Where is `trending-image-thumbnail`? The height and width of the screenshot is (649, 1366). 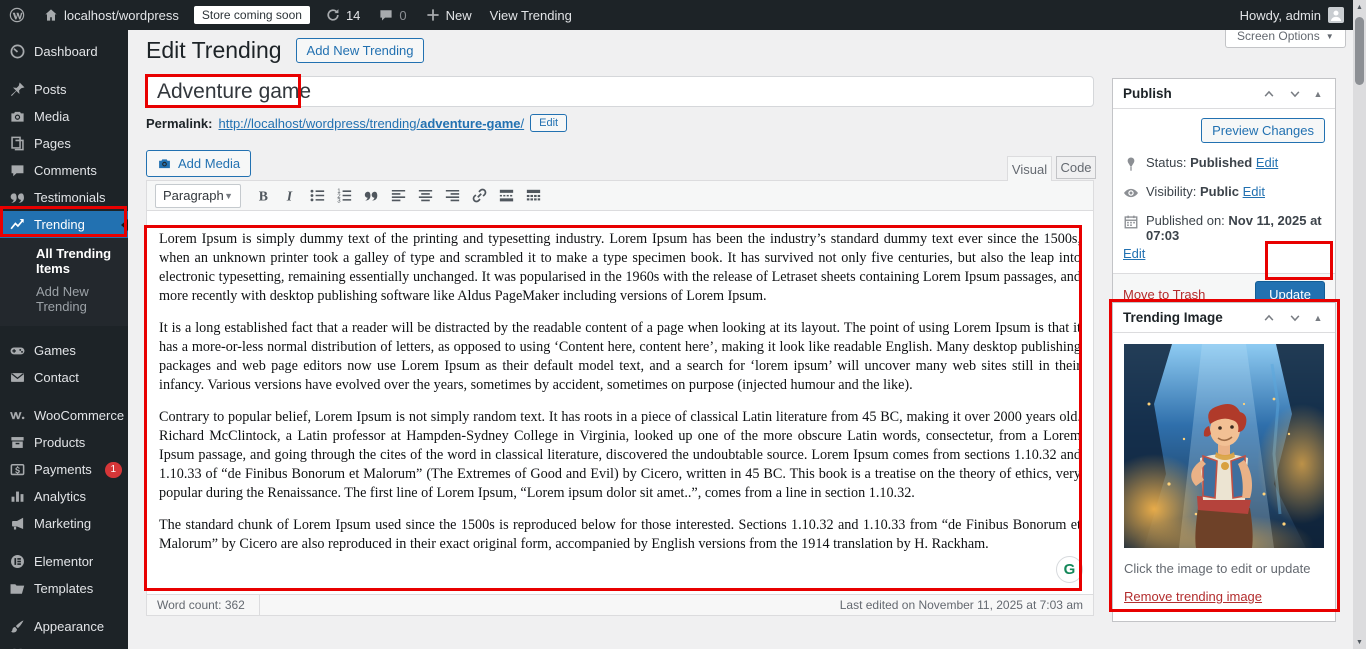 trending-image-thumbnail is located at coordinates (1221, 459).